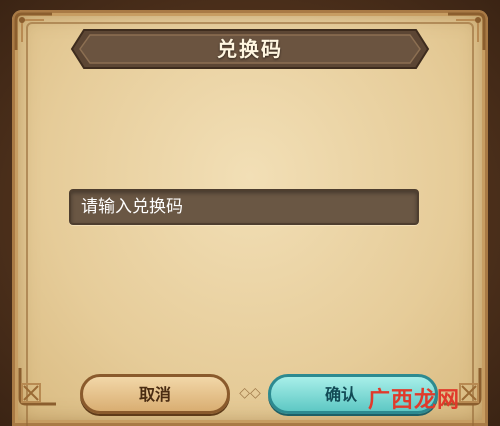 The width and height of the screenshot is (500, 426). Describe the element at coordinates (414, 400) in the screenshot. I see `watermark-text: 广西龙网` at that location.